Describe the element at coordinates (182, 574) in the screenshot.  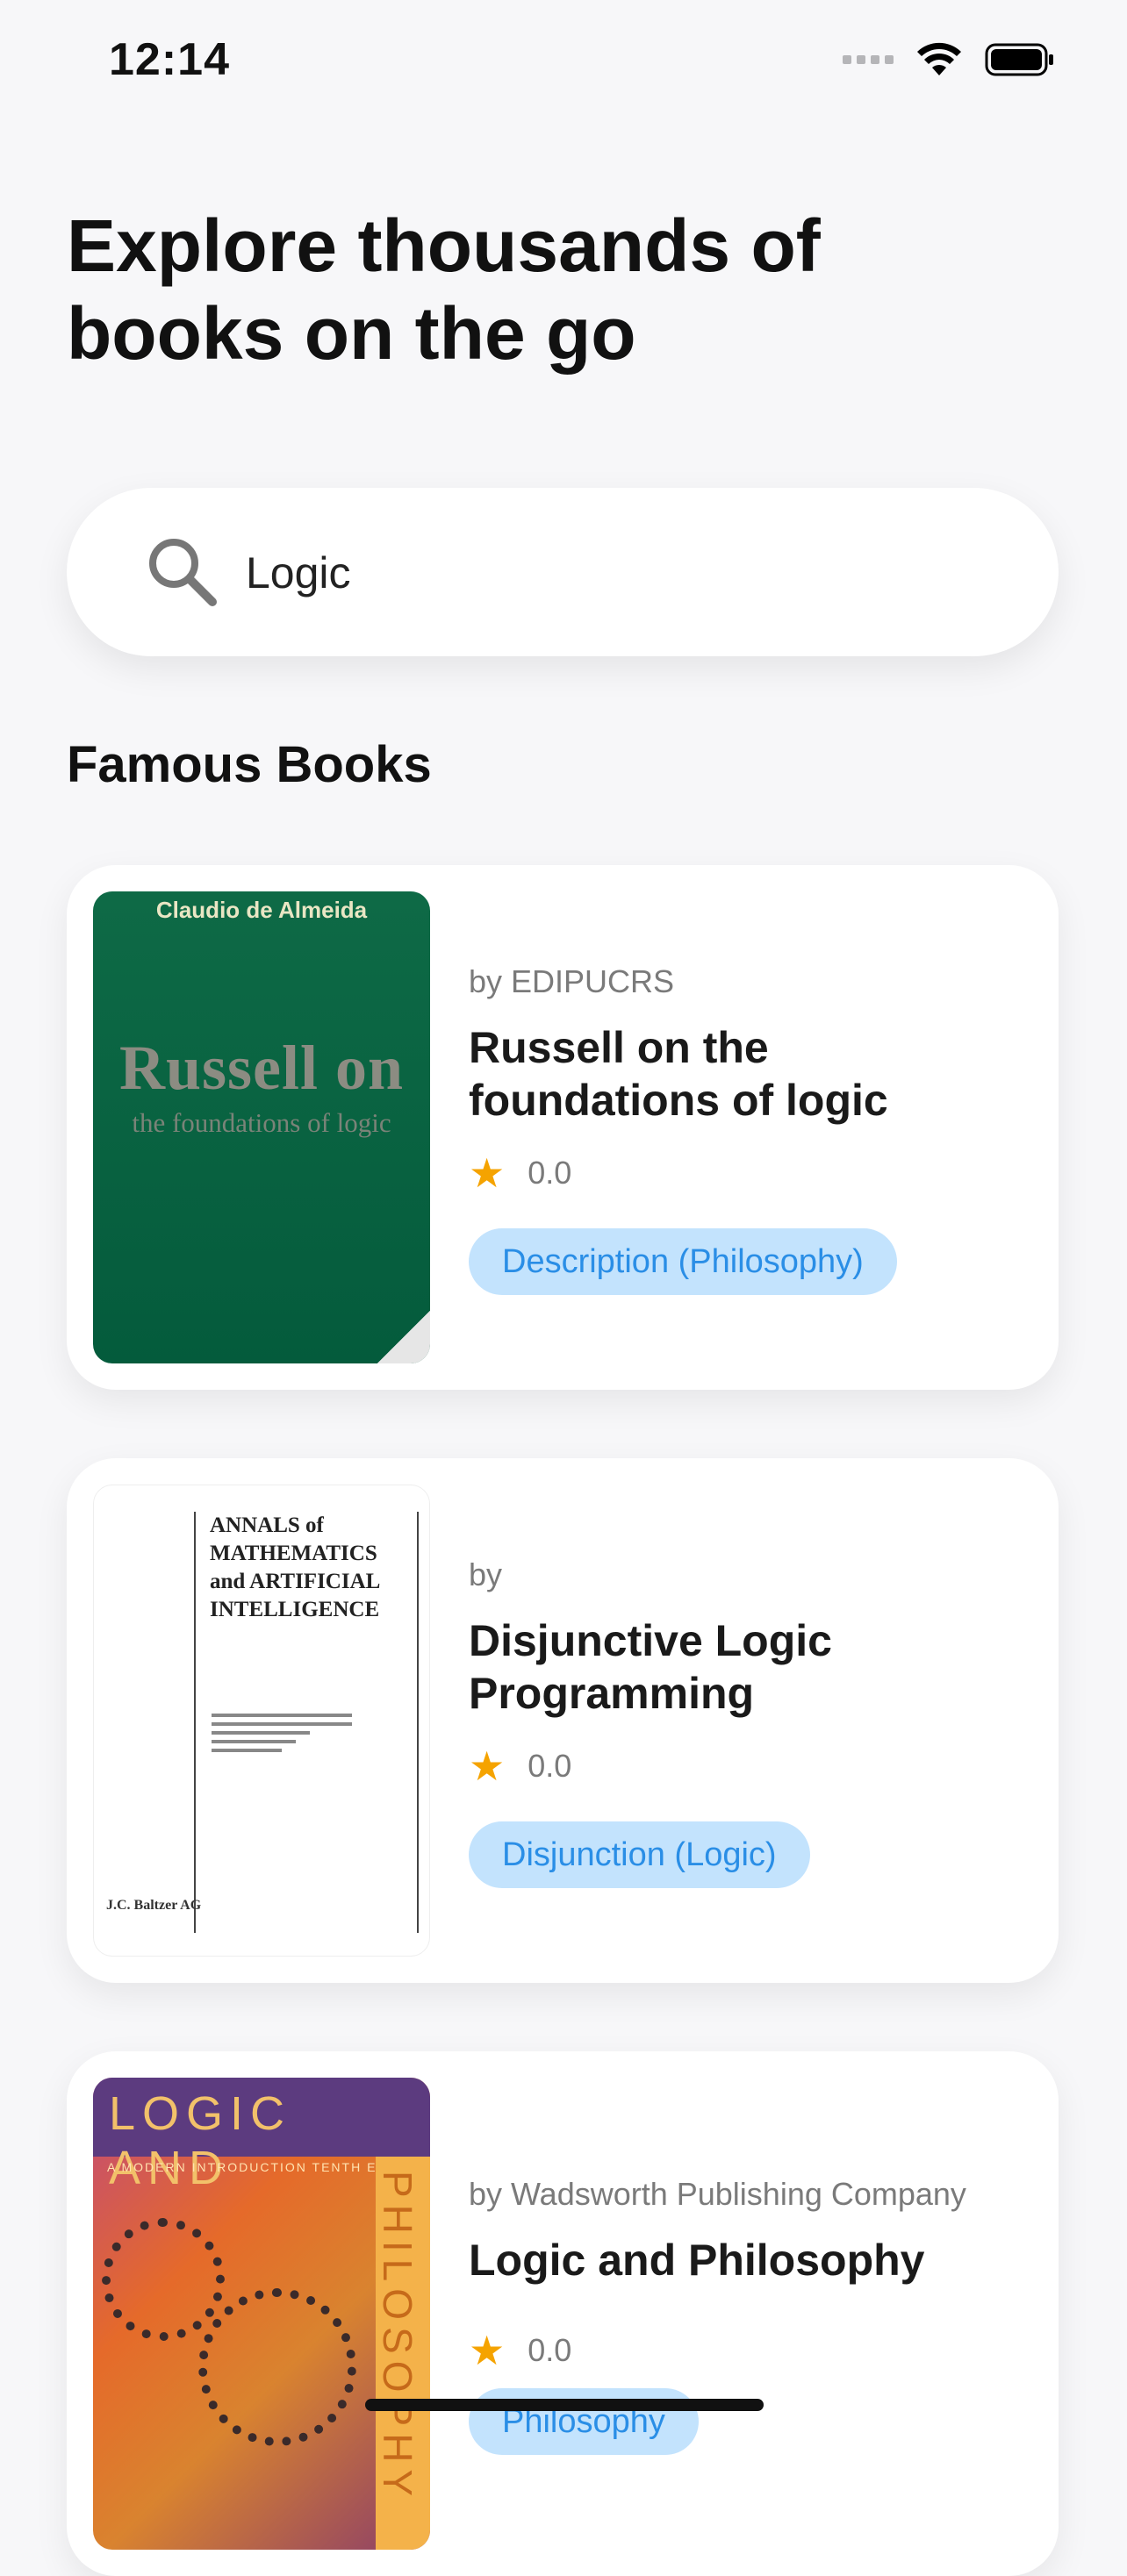
I see `search-icon` at that location.